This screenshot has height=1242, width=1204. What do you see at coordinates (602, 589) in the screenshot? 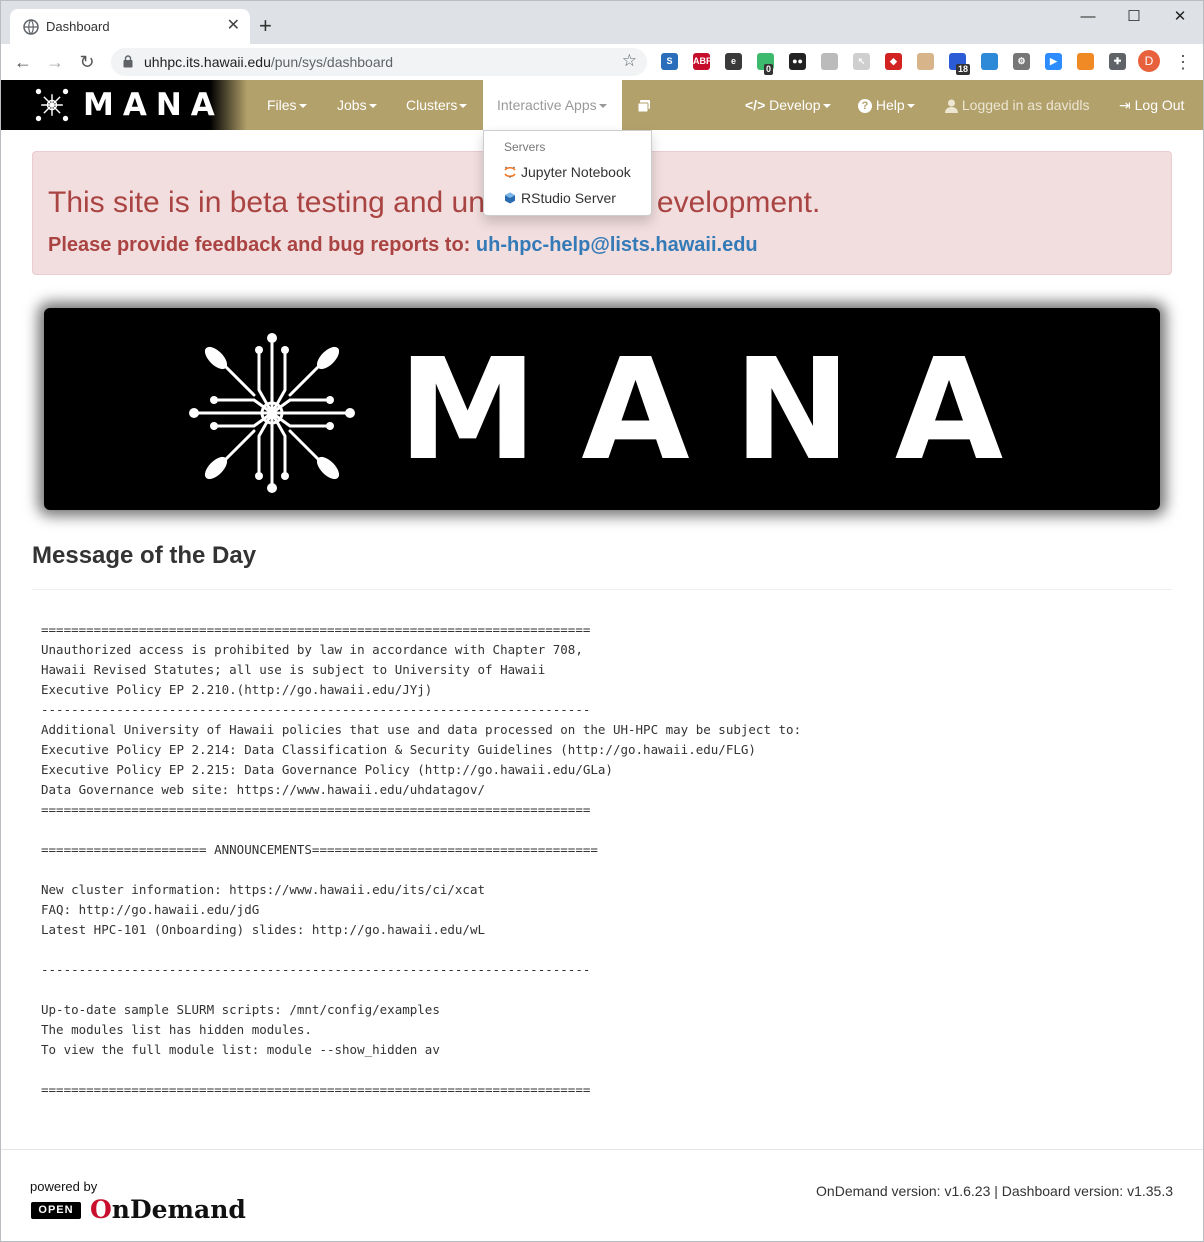
I see `motd-divider` at bounding box center [602, 589].